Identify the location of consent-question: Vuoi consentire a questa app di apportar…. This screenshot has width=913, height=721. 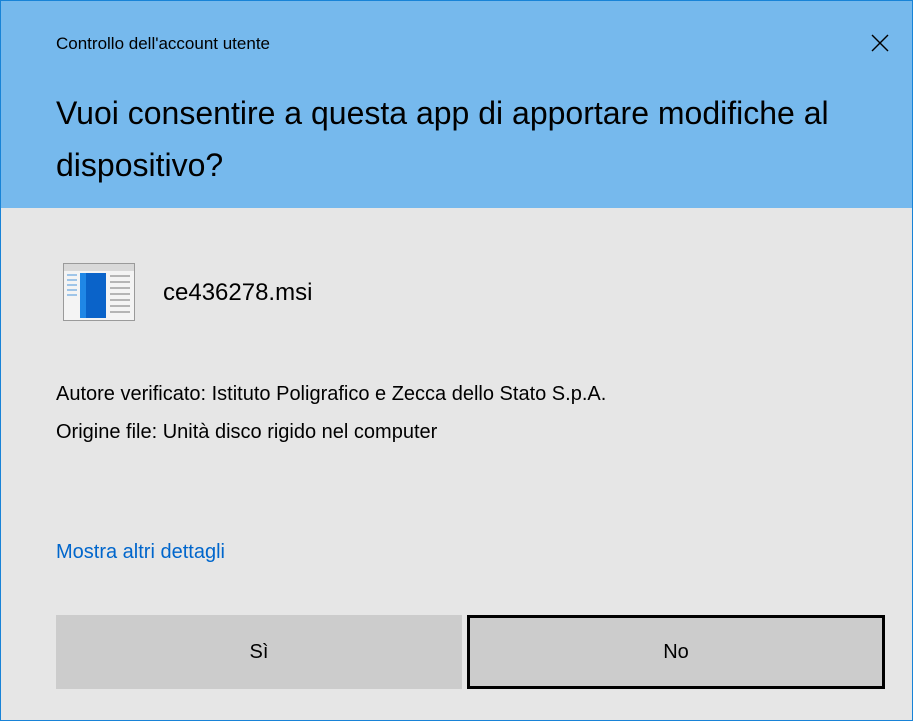
(442, 139).